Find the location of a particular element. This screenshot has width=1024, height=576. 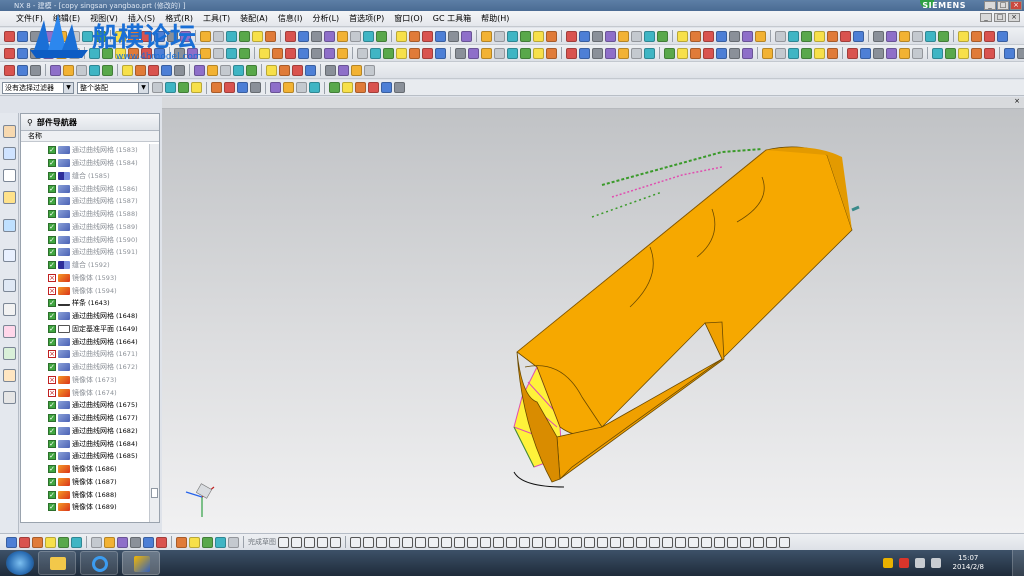

close-button: × is located at coordinates (1016, 5).